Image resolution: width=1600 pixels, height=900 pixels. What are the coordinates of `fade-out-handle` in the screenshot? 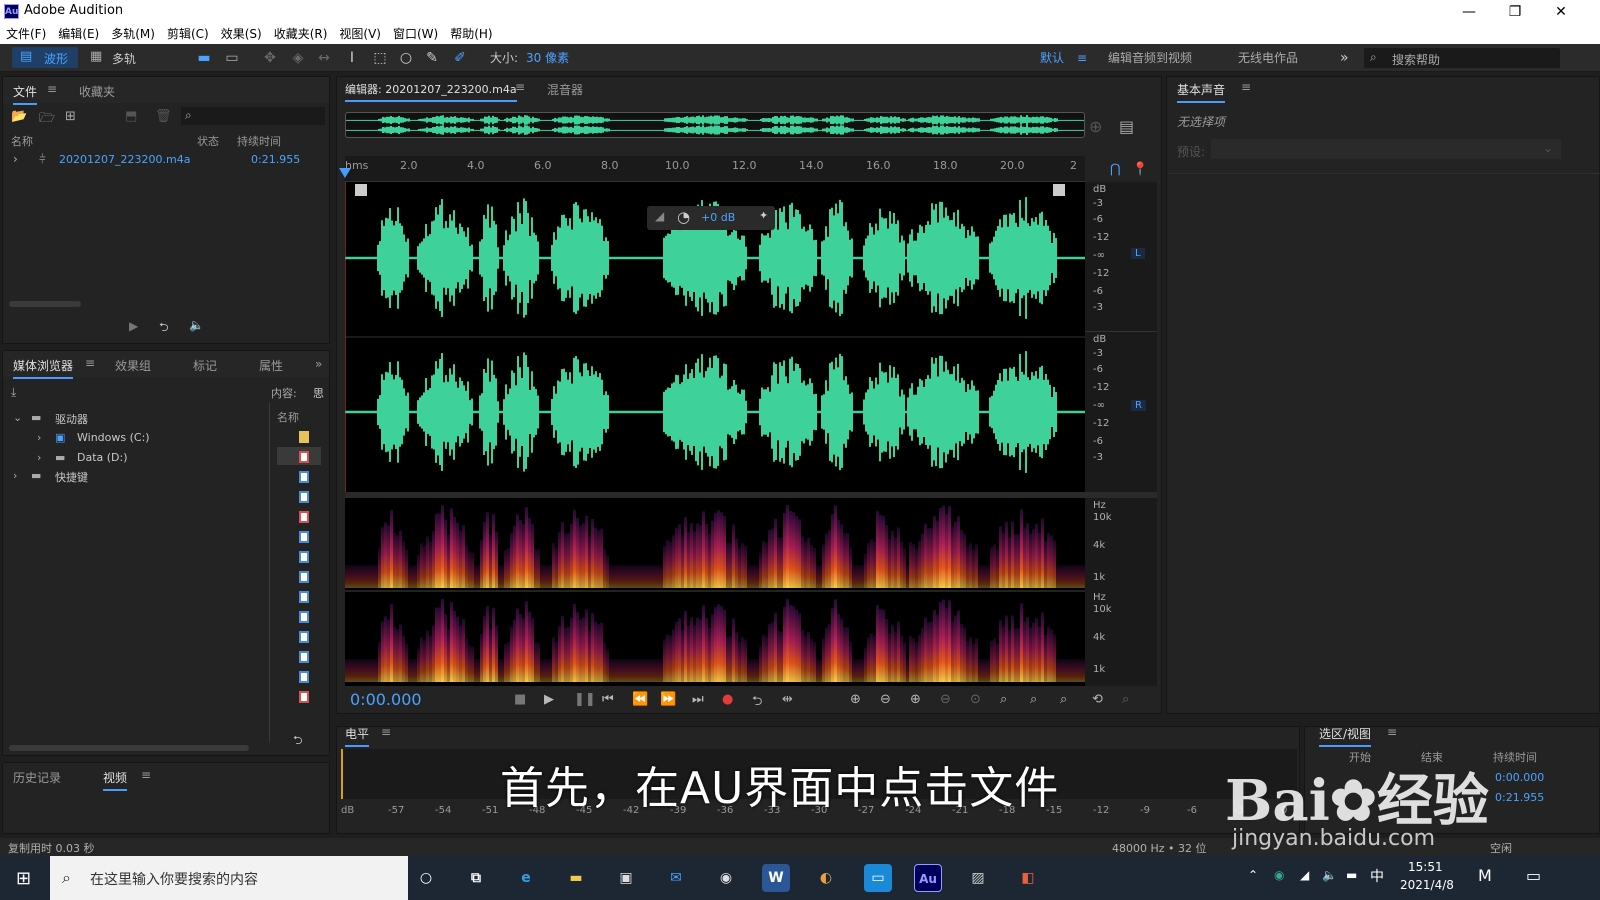 It's located at (1059, 190).